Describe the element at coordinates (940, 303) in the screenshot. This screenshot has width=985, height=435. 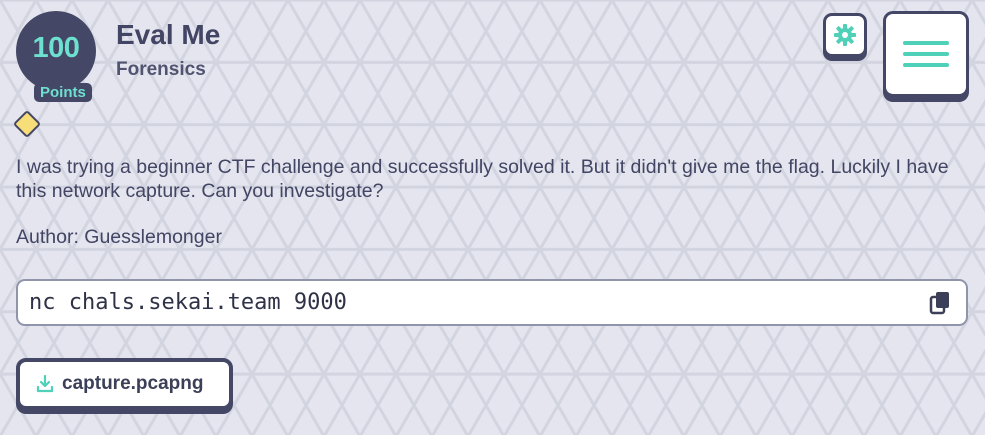
I see `copy-icon` at that location.